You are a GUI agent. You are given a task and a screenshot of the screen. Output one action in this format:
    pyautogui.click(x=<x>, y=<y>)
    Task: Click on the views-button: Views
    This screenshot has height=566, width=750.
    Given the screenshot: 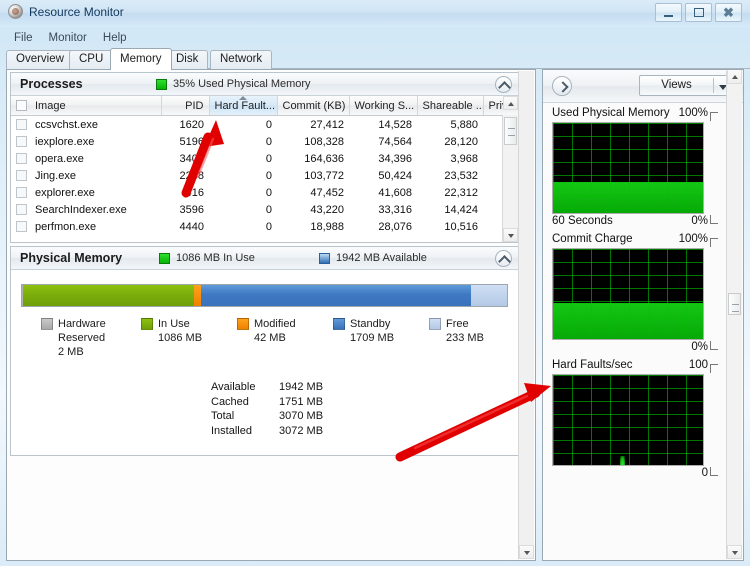 What is the action you would take?
    pyautogui.click(x=686, y=85)
    